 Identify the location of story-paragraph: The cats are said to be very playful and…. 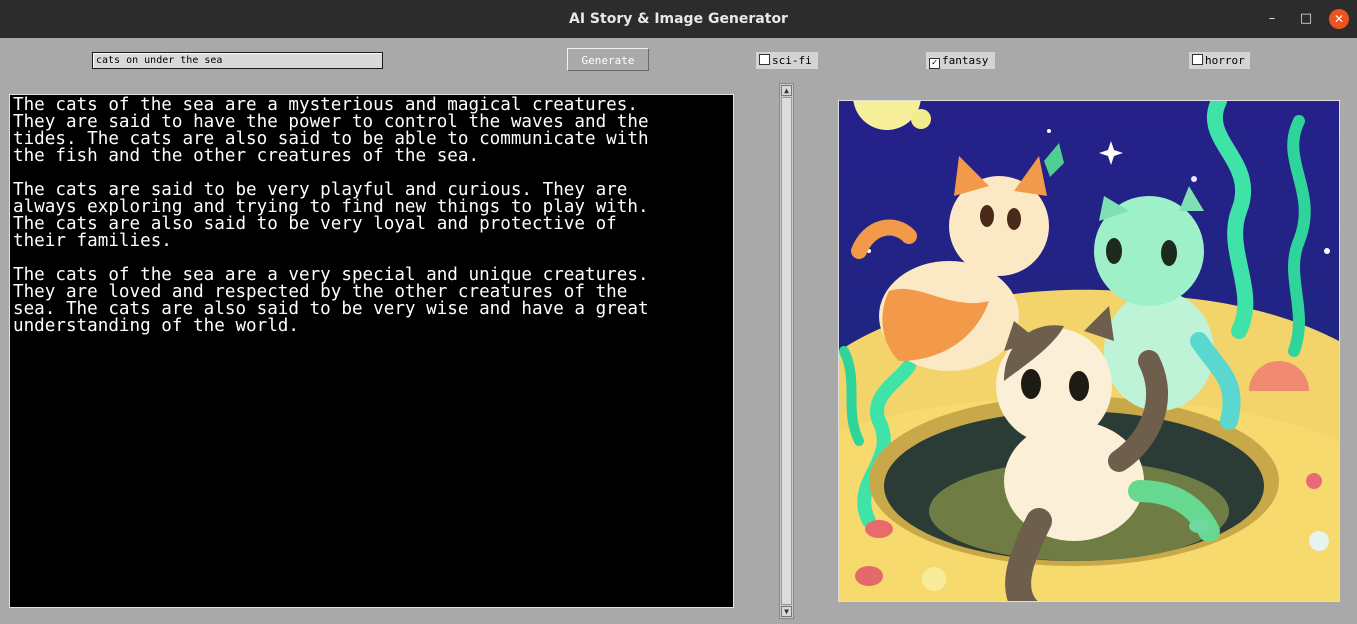
(331, 215).